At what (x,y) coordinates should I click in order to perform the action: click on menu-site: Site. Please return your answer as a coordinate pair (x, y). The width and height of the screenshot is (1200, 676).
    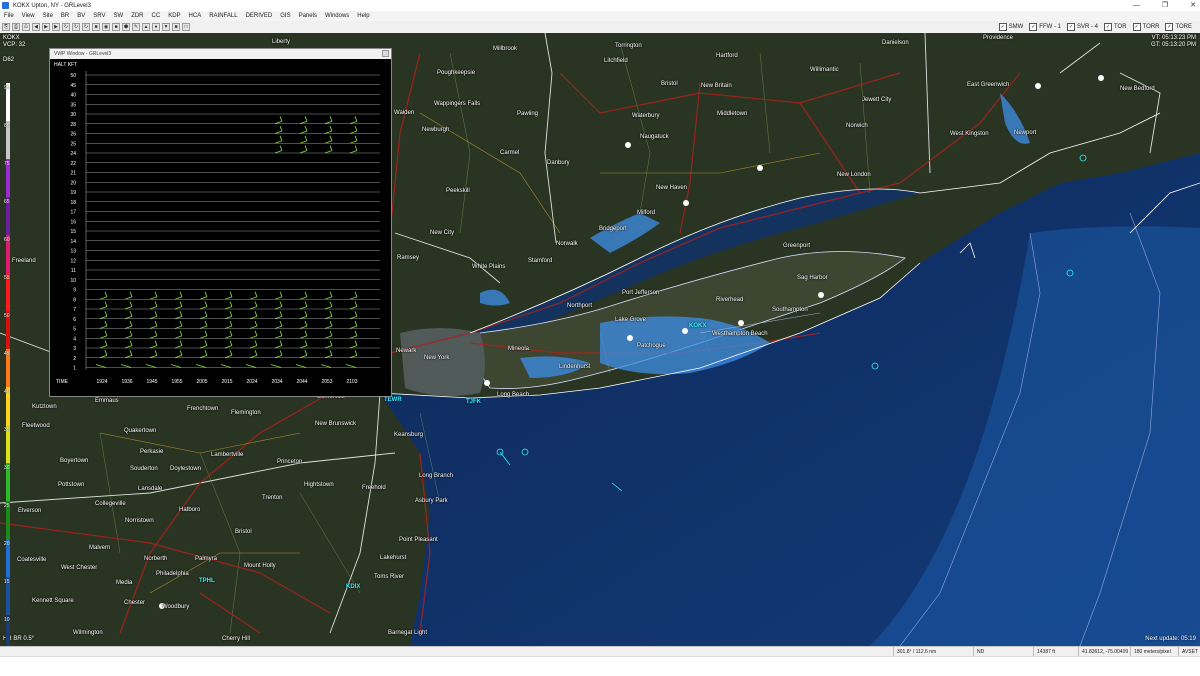
    Looking at the image, I should click on (48, 16).